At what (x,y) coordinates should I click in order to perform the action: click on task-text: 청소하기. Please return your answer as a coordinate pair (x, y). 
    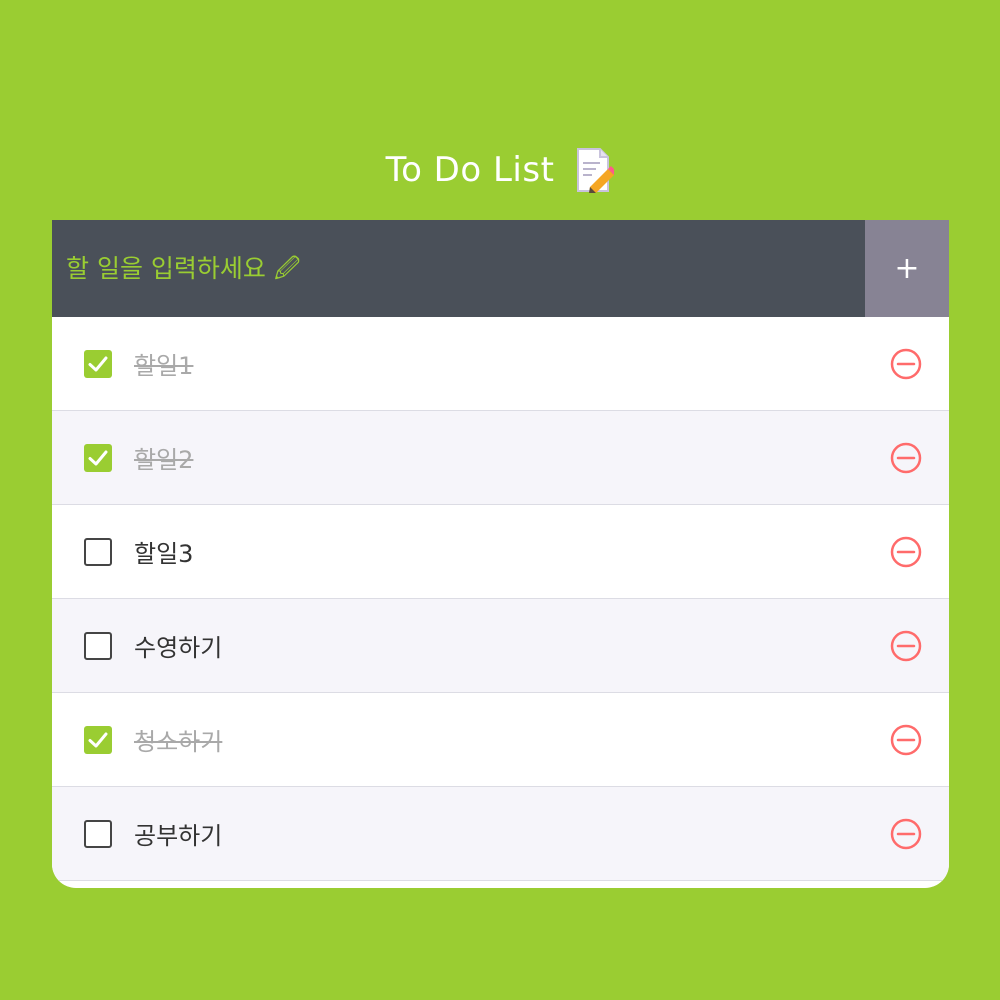
    Looking at the image, I should click on (178, 742).